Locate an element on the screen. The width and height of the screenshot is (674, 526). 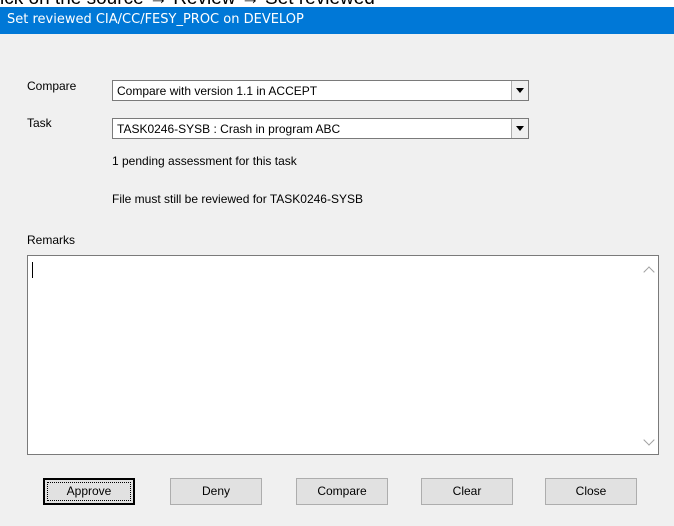
close-button-label: Close is located at coordinates (591, 491).